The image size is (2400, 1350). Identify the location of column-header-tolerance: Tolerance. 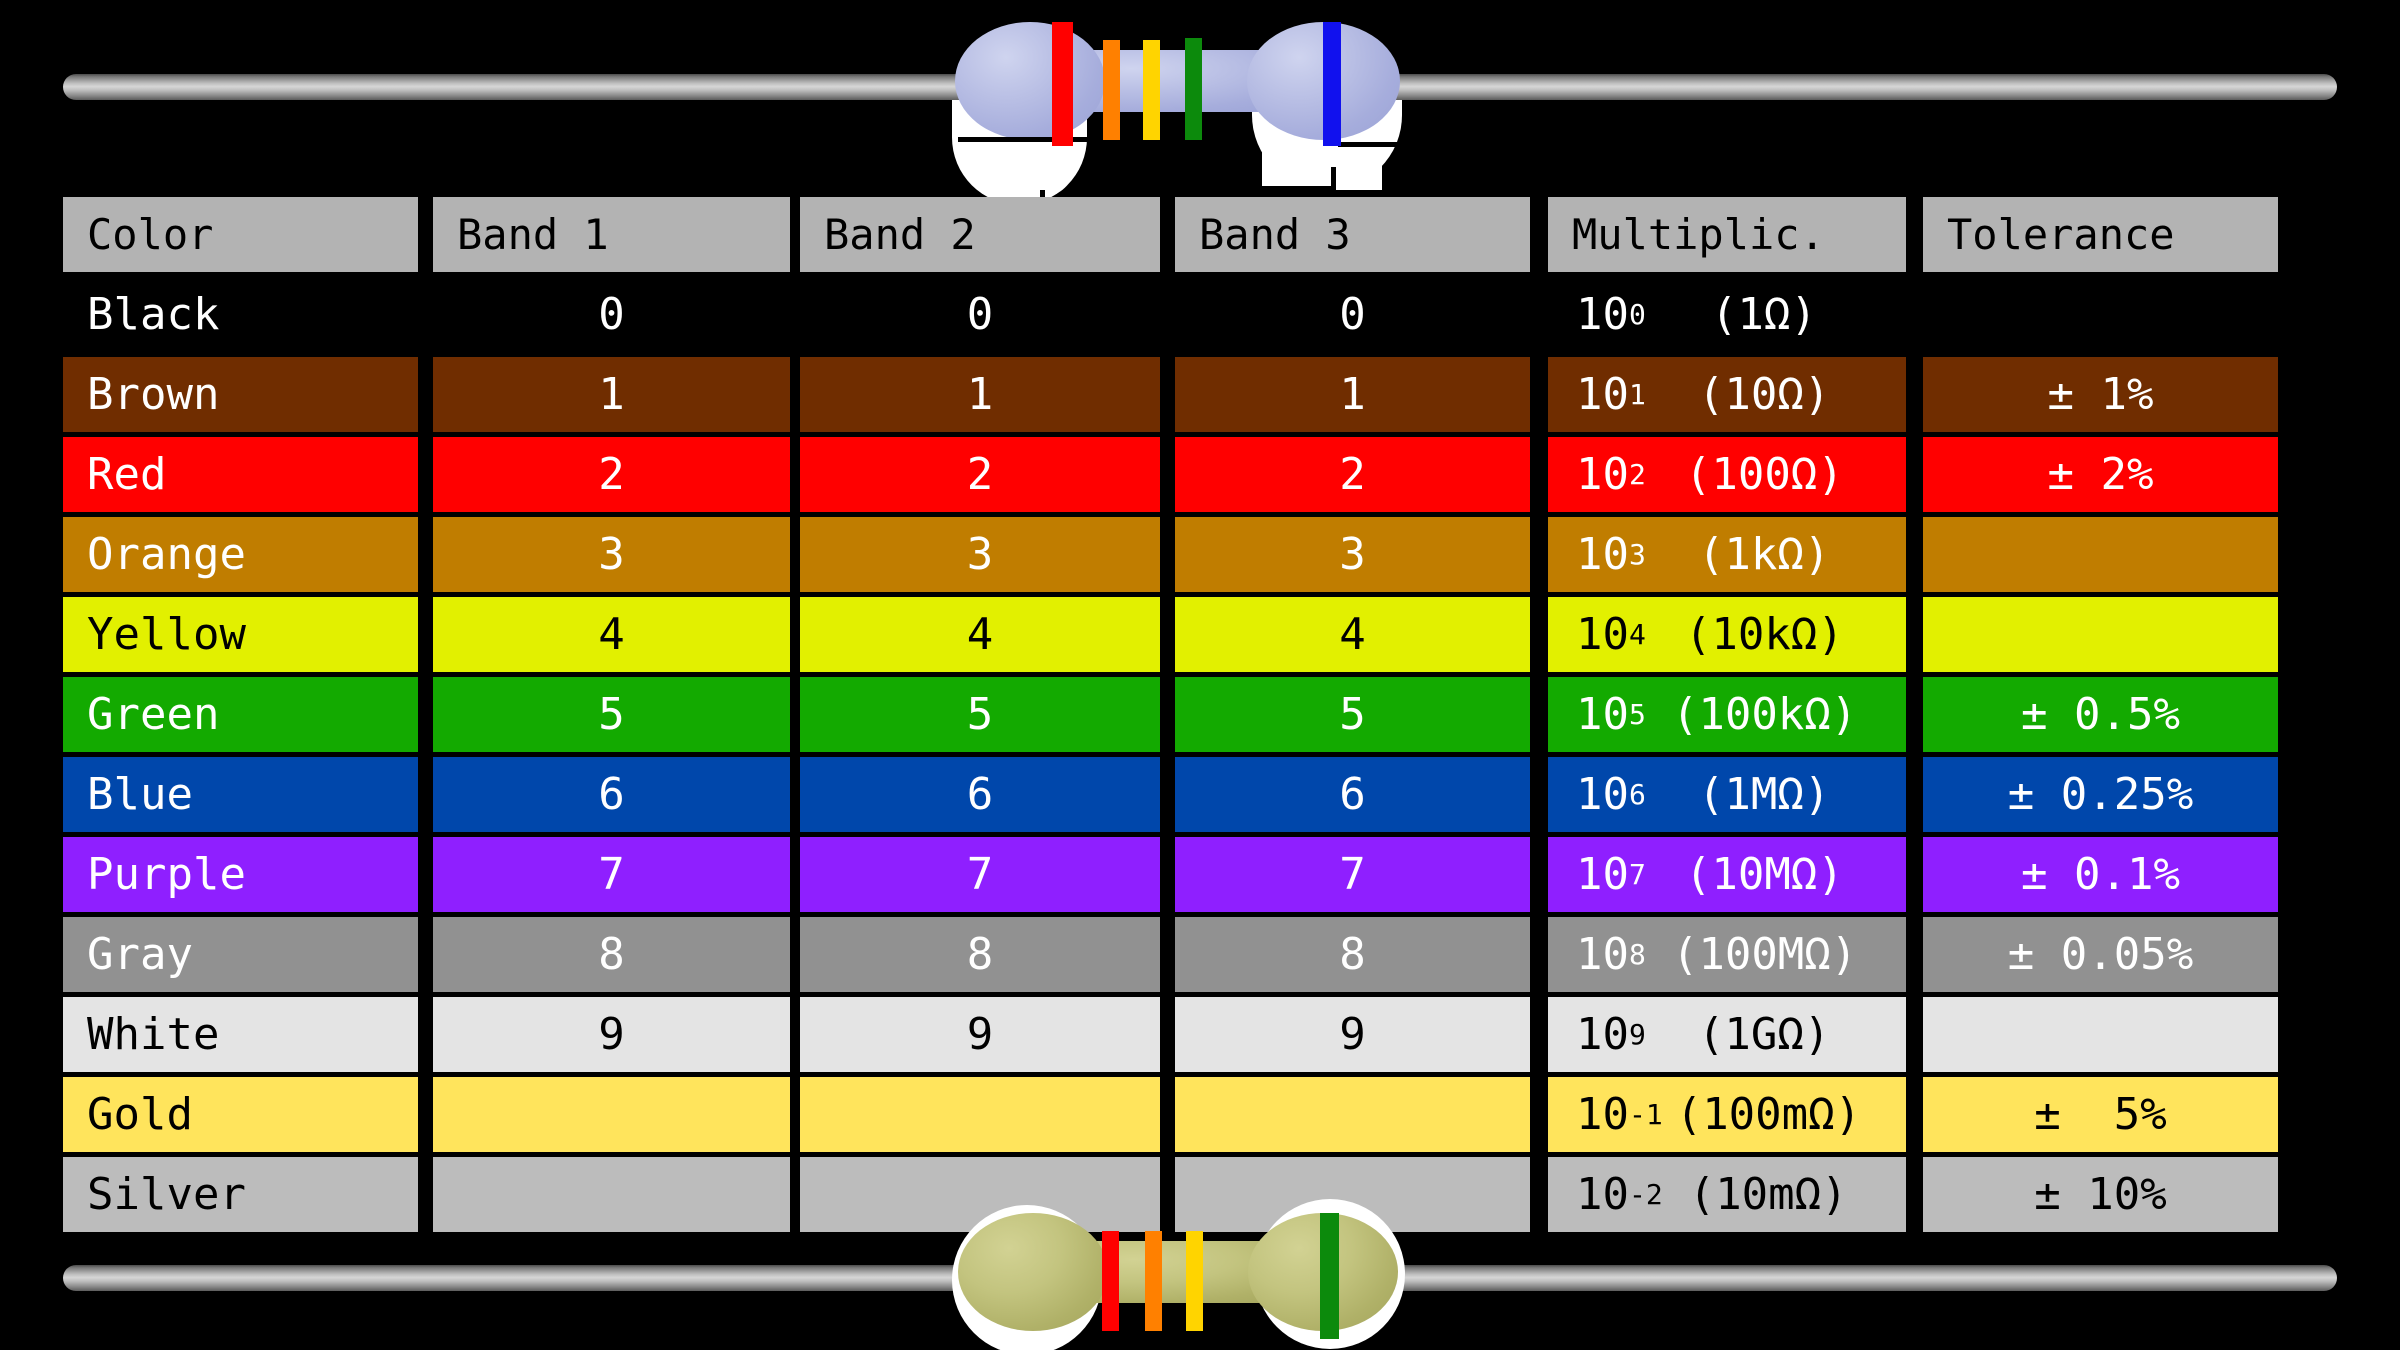
(2100, 234).